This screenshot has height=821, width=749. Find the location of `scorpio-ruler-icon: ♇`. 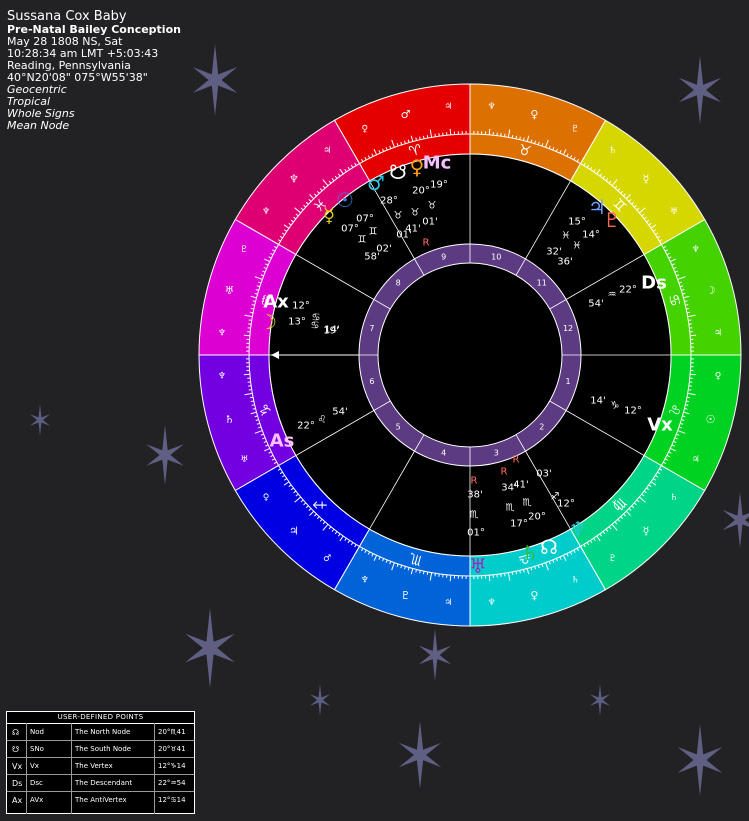

scorpio-ruler-icon: ♇ is located at coordinates (406, 595).